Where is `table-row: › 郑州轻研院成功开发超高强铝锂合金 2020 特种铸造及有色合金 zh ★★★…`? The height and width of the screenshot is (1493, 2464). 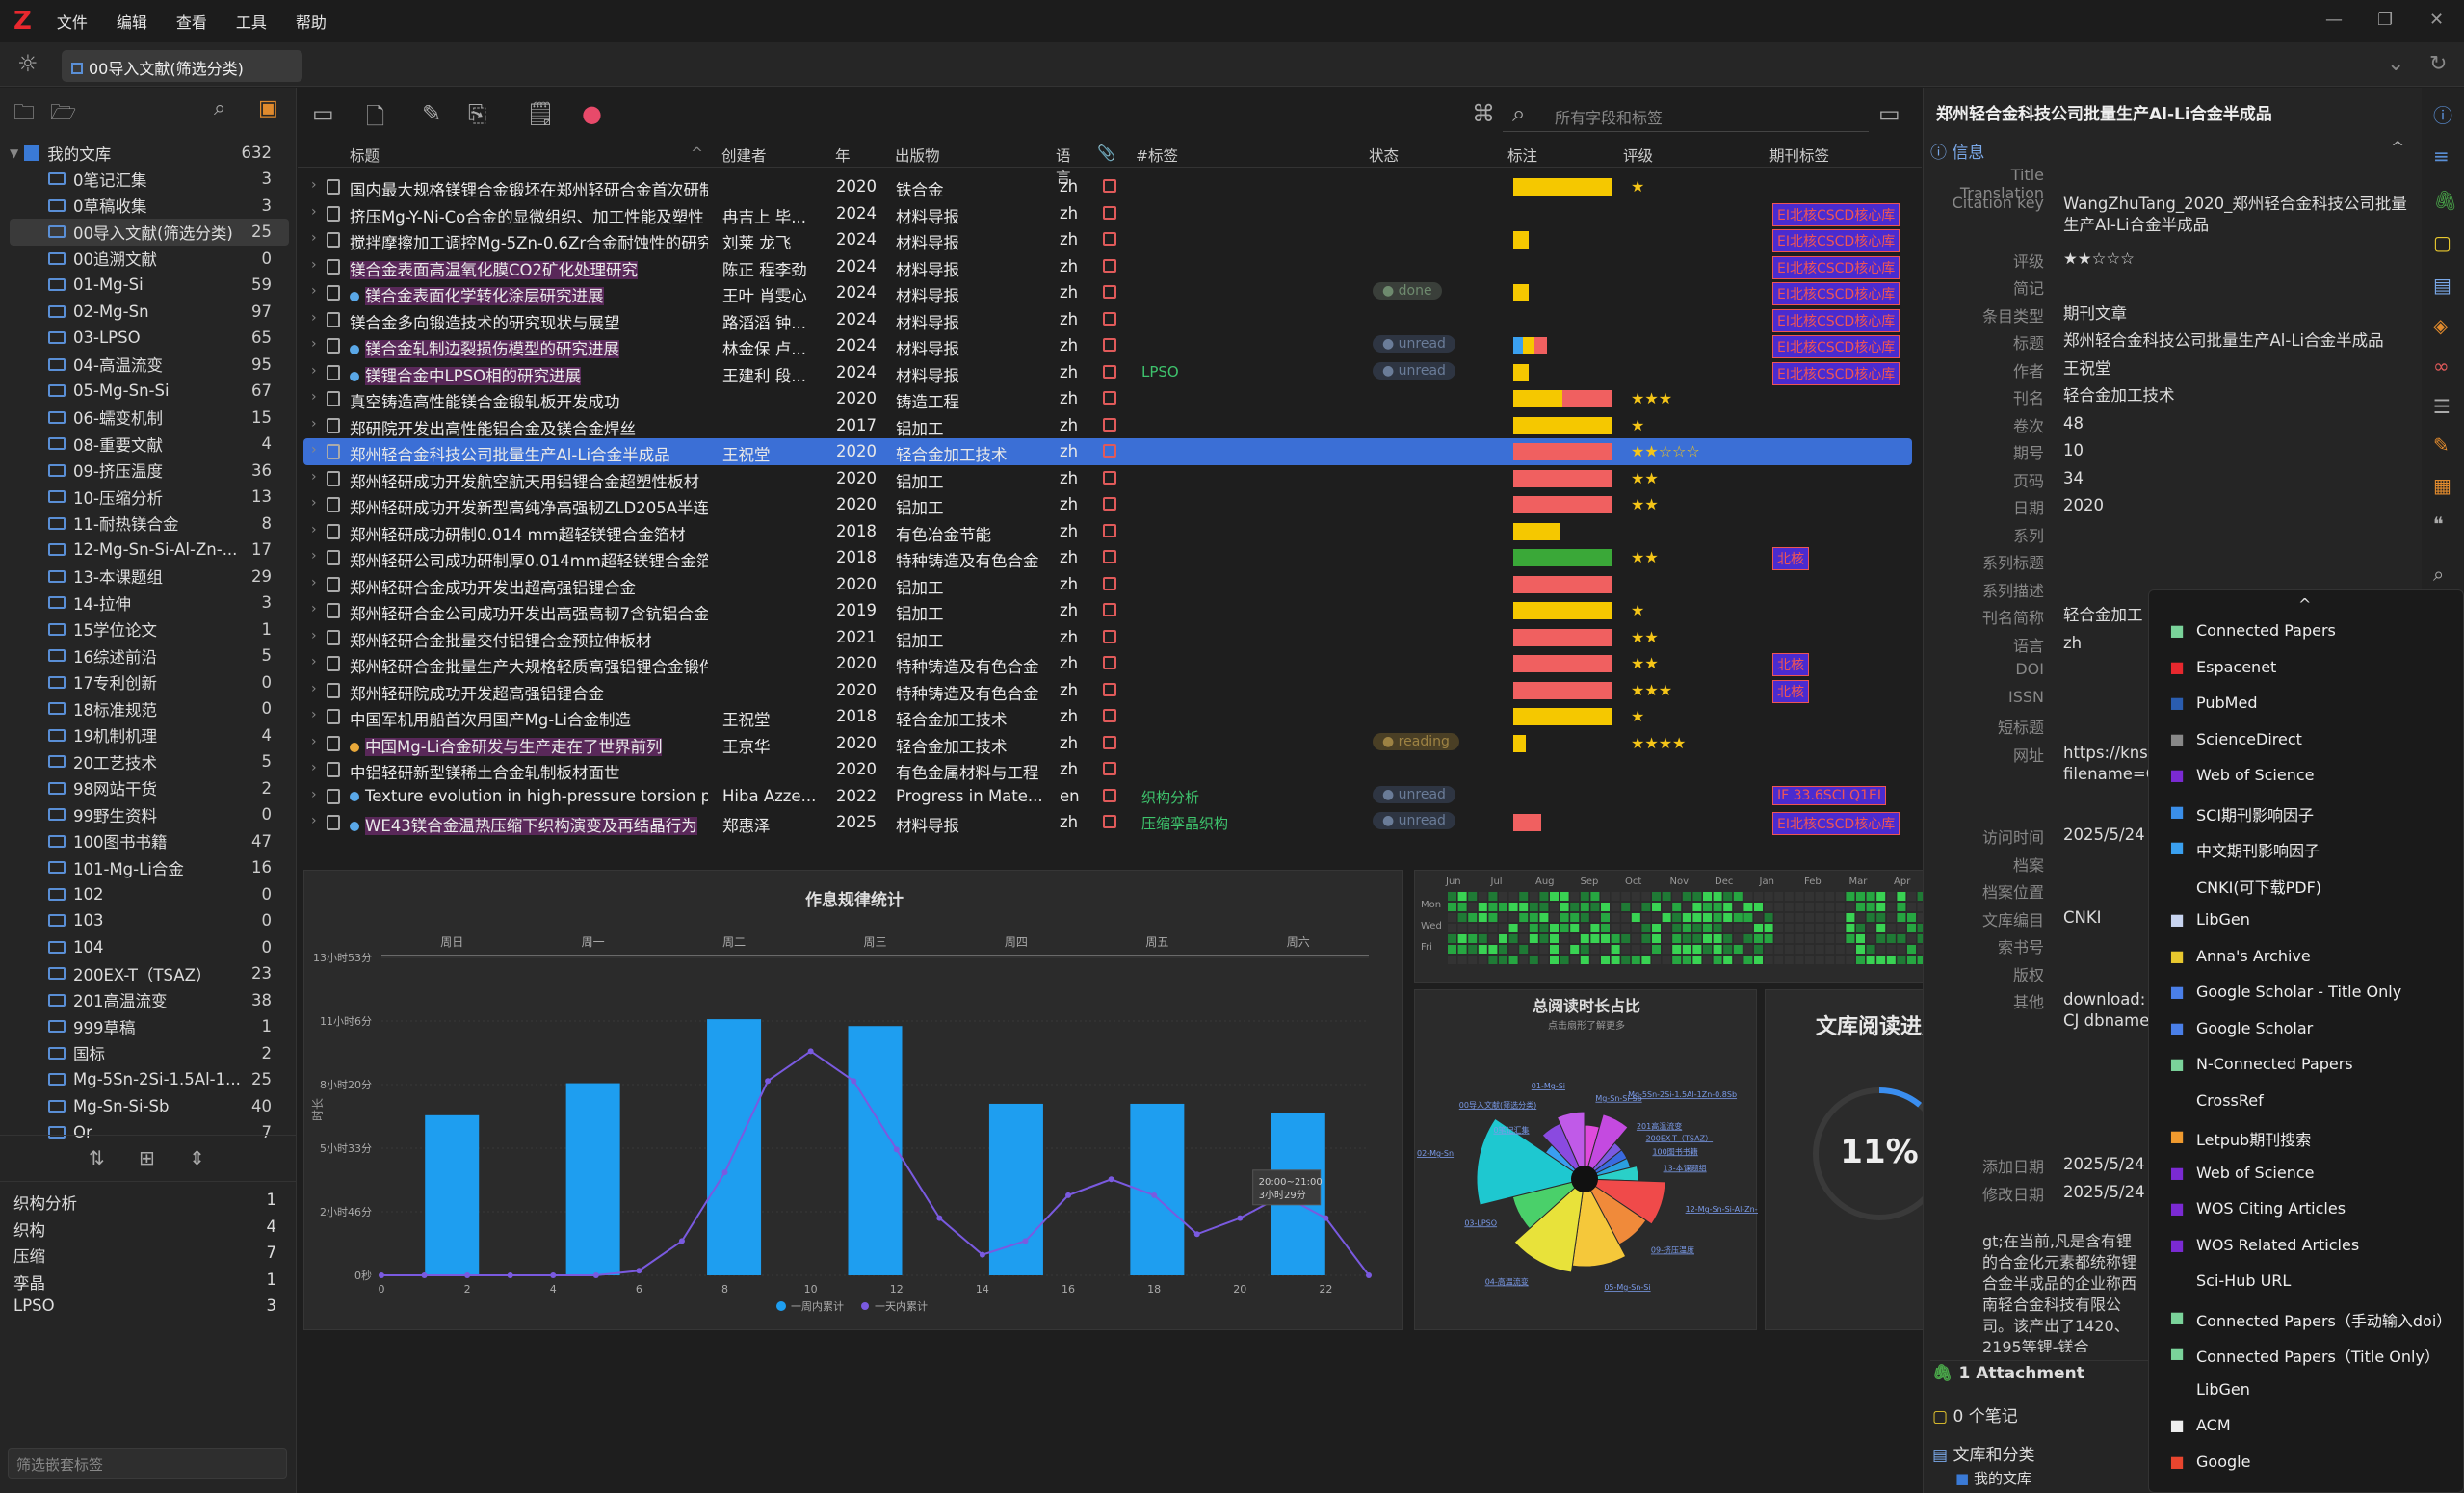 table-row: › 郑州轻研院成功开发超高强铝锂合金 2020 特种铸造及有色合金 zh ★★★… is located at coordinates (1107, 691).